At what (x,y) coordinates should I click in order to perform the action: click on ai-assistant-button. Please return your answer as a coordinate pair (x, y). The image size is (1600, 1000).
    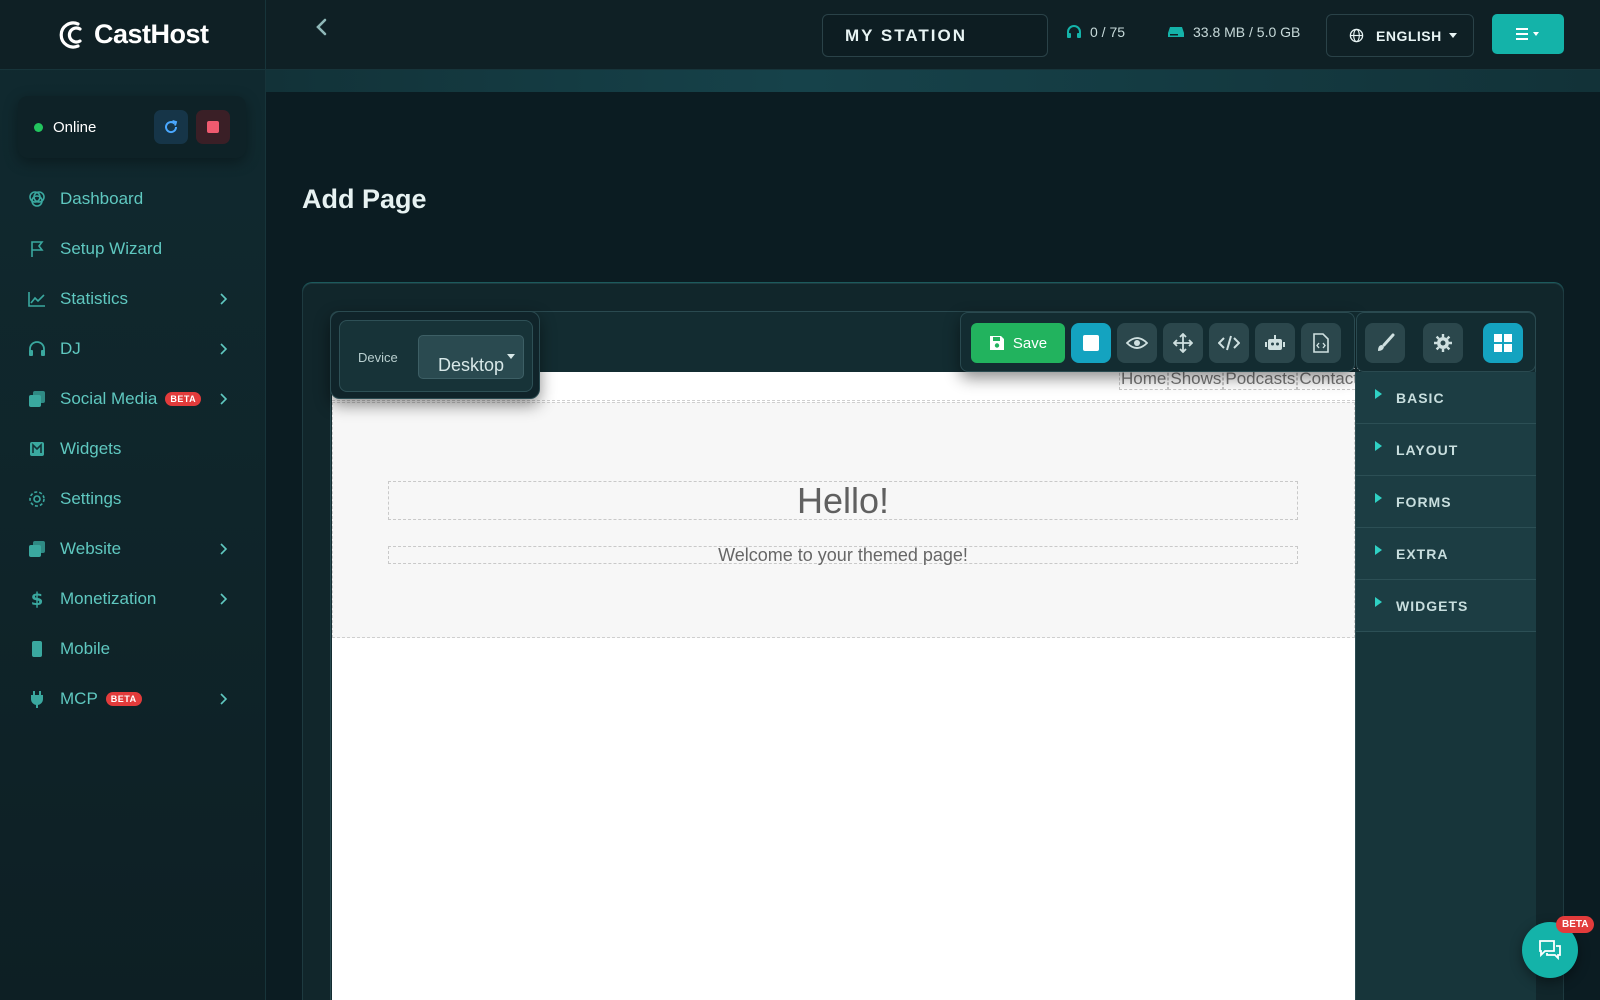
    Looking at the image, I should click on (1275, 343).